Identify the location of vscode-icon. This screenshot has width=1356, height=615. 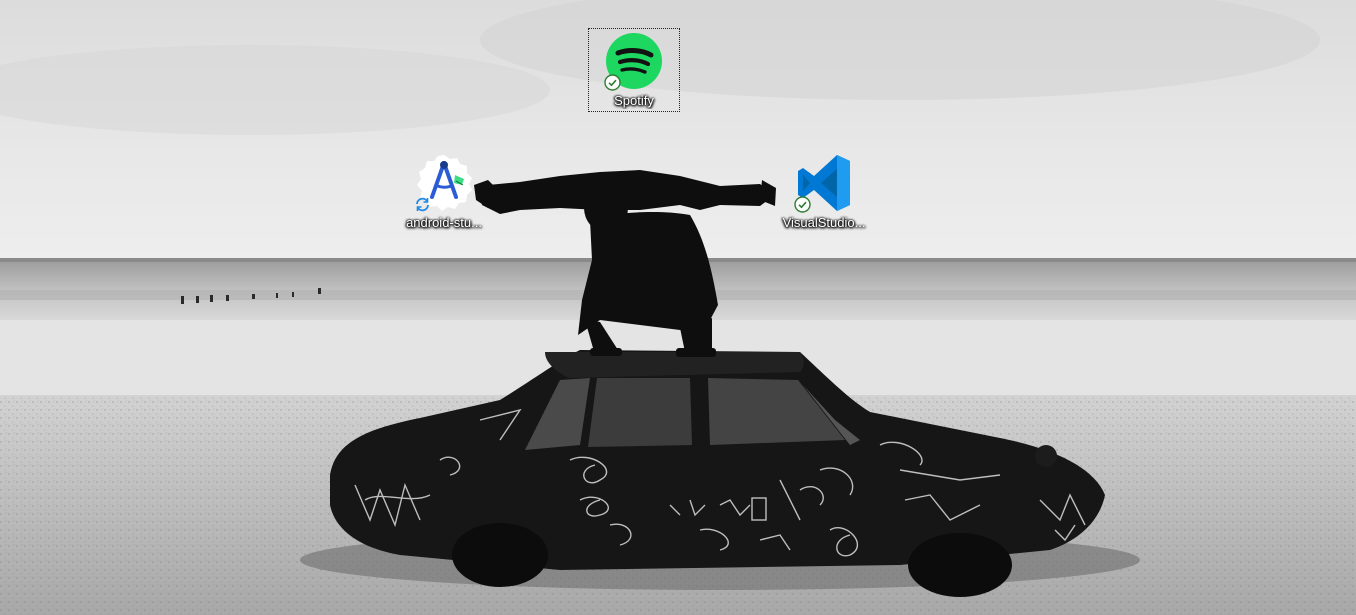
(824, 183).